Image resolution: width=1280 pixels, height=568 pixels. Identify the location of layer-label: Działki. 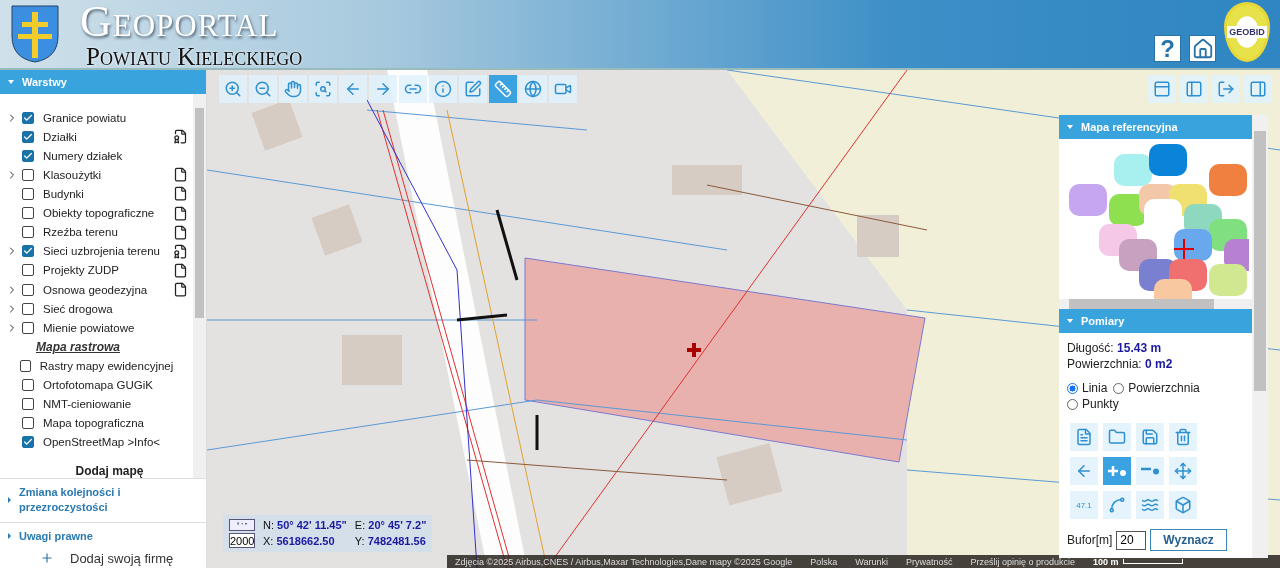
(60, 136).